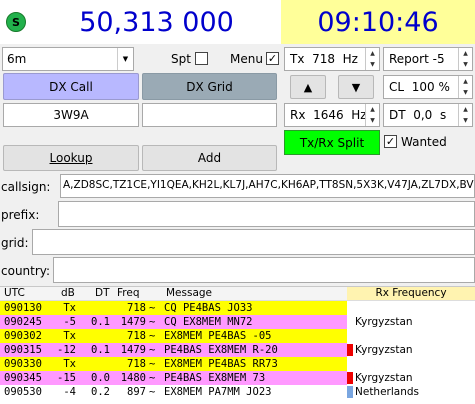 This screenshot has height=404, width=475. Describe the element at coordinates (133, 350) in the screenshot. I see `decode-freq: 1479` at that location.